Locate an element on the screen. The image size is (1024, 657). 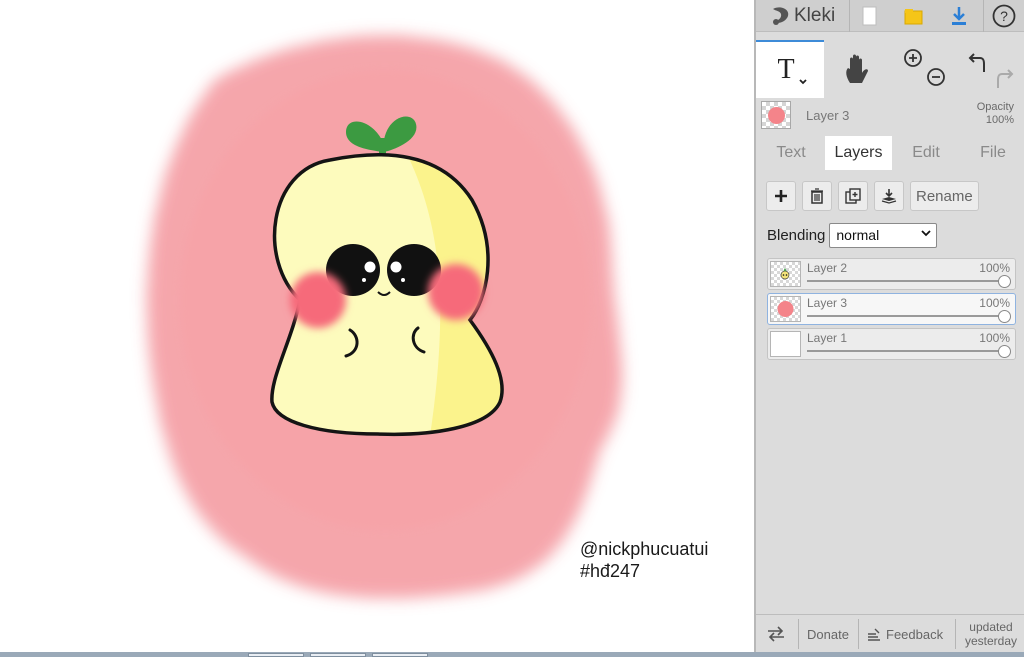
blending-row: Blending normal is located at coordinates (852, 235).